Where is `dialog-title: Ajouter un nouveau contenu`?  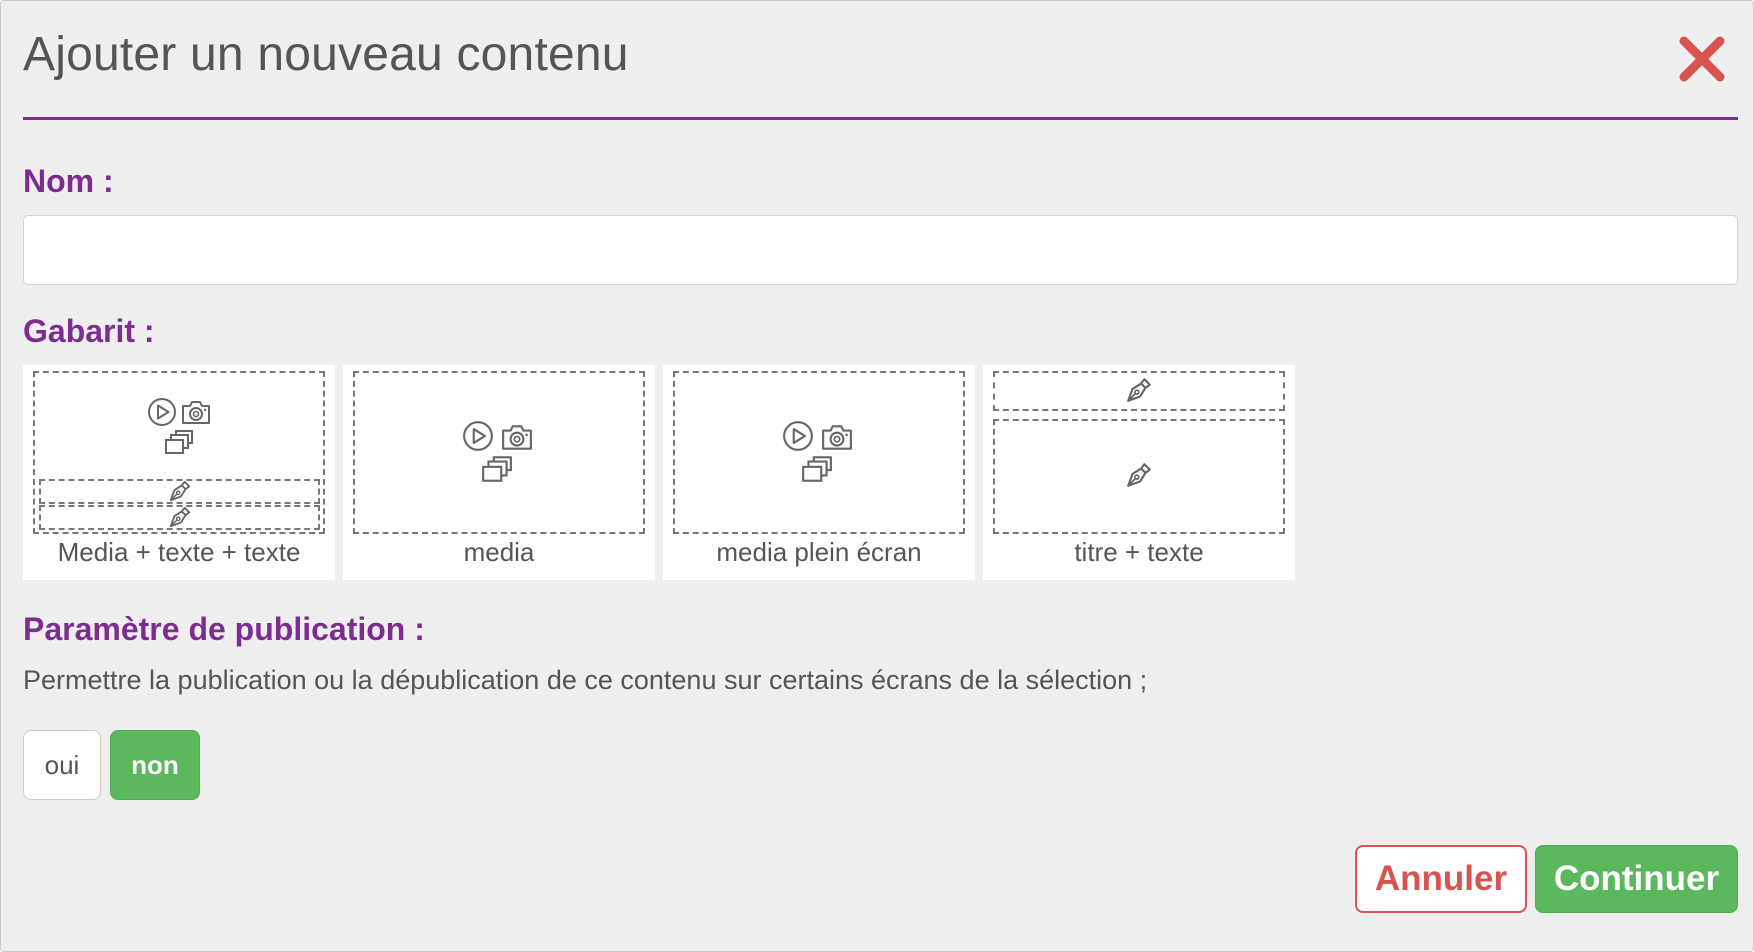 dialog-title: Ajouter un nouveau contenu is located at coordinates (326, 54).